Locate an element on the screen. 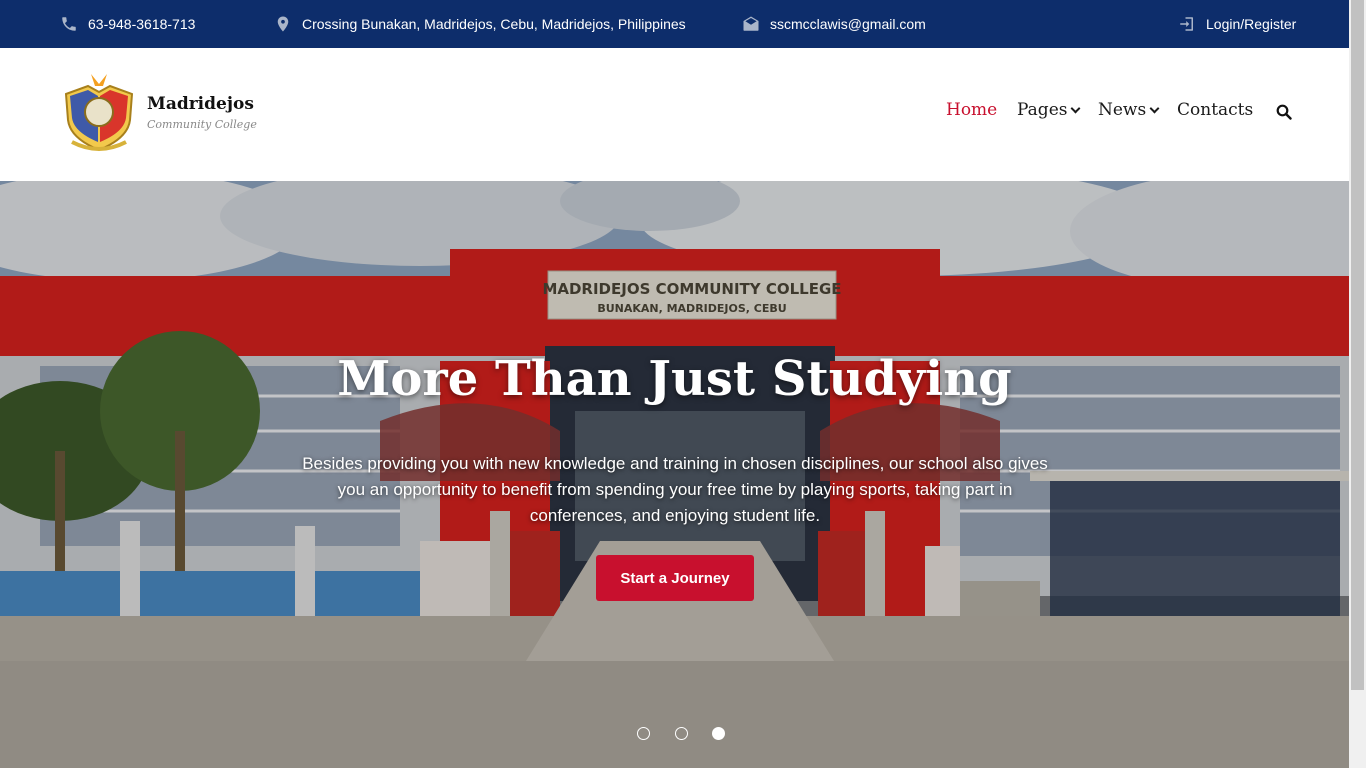 This screenshot has height=768, width=1366. login-icon is located at coordinates (1187, 24).